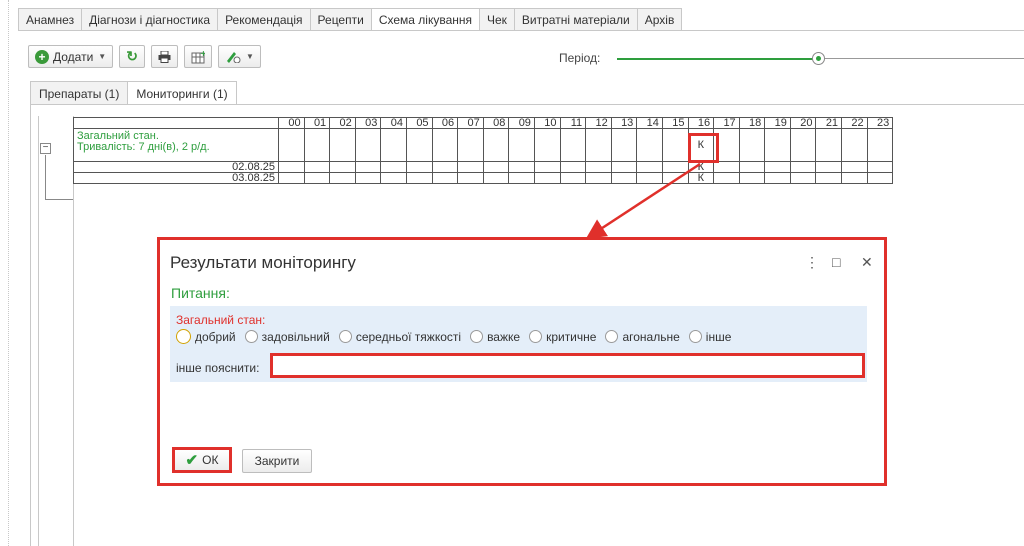 The width and height of the screenshot is (1024, 546). I want to click on tab-archive: Архів, so click(659, 19).